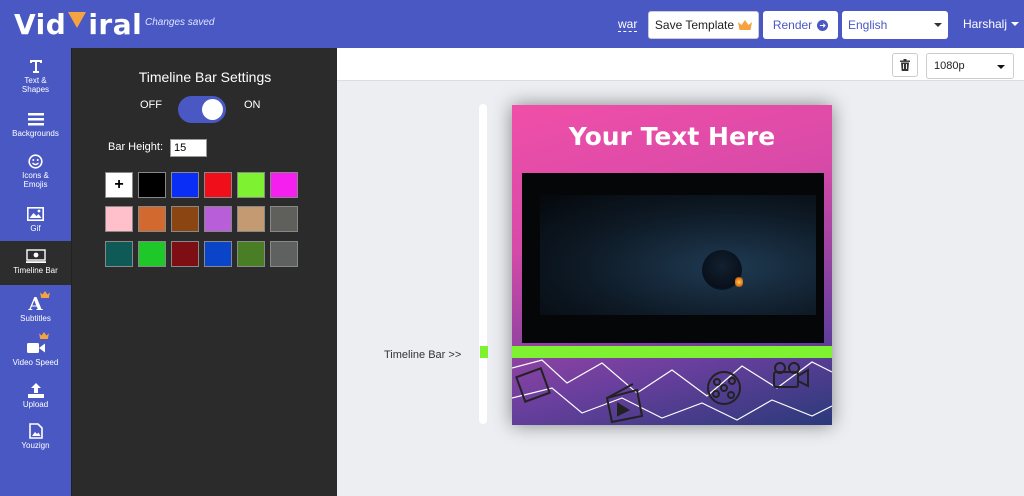  Describe the element at coordinates (895, 25) in the screenshot. I see `language-select: English` at that location.